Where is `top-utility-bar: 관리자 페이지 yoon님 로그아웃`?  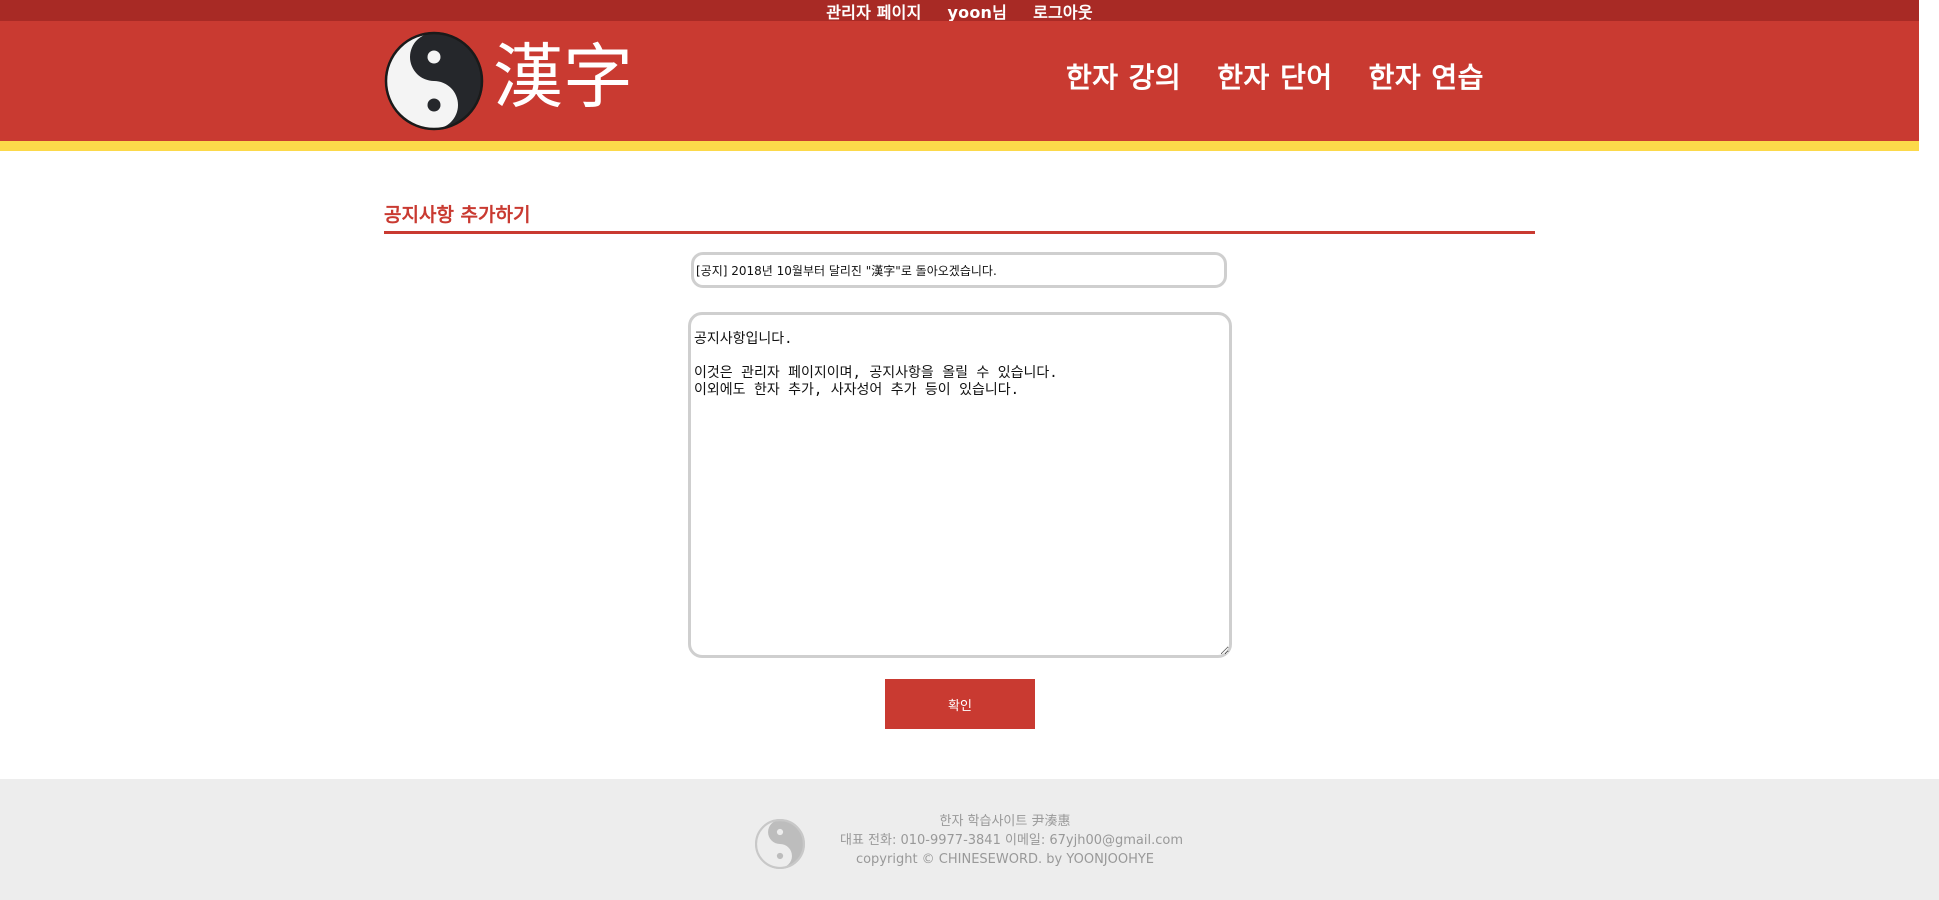 top-utility-bar: 관리자 페이지 yoon님 로그아웃 is located at coordinates (959, 11).